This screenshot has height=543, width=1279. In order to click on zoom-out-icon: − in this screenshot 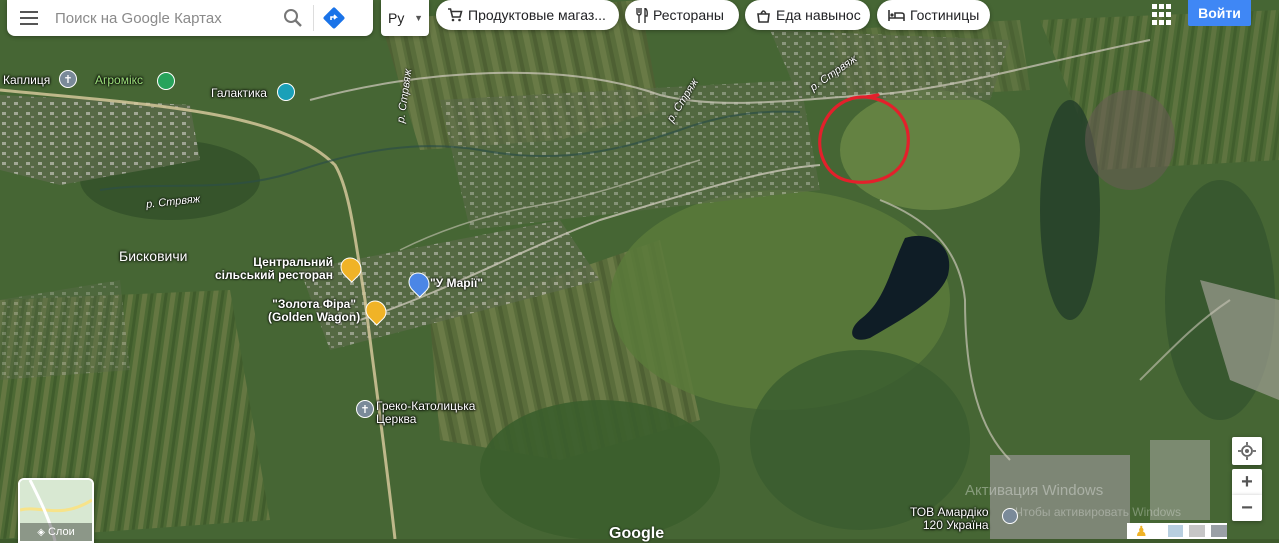, I will do `click(1247, 507)`.